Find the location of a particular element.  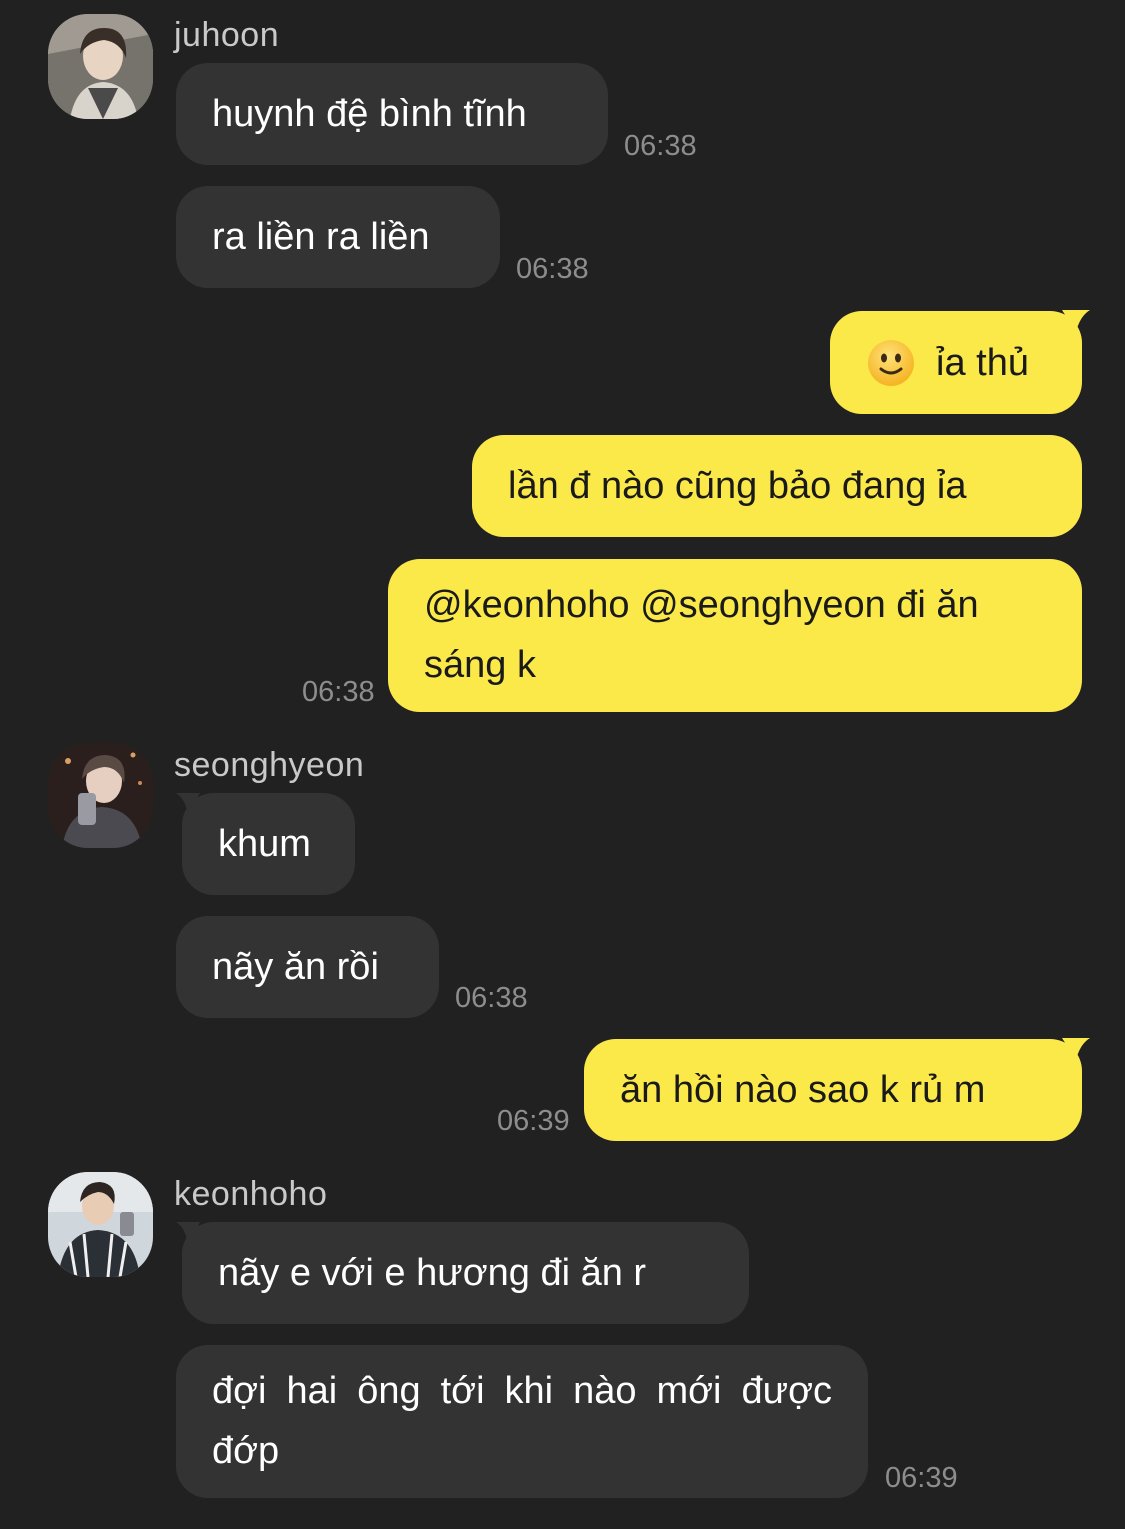

message-bubble: ra liền ra liền is located at coordinates (338, 237).